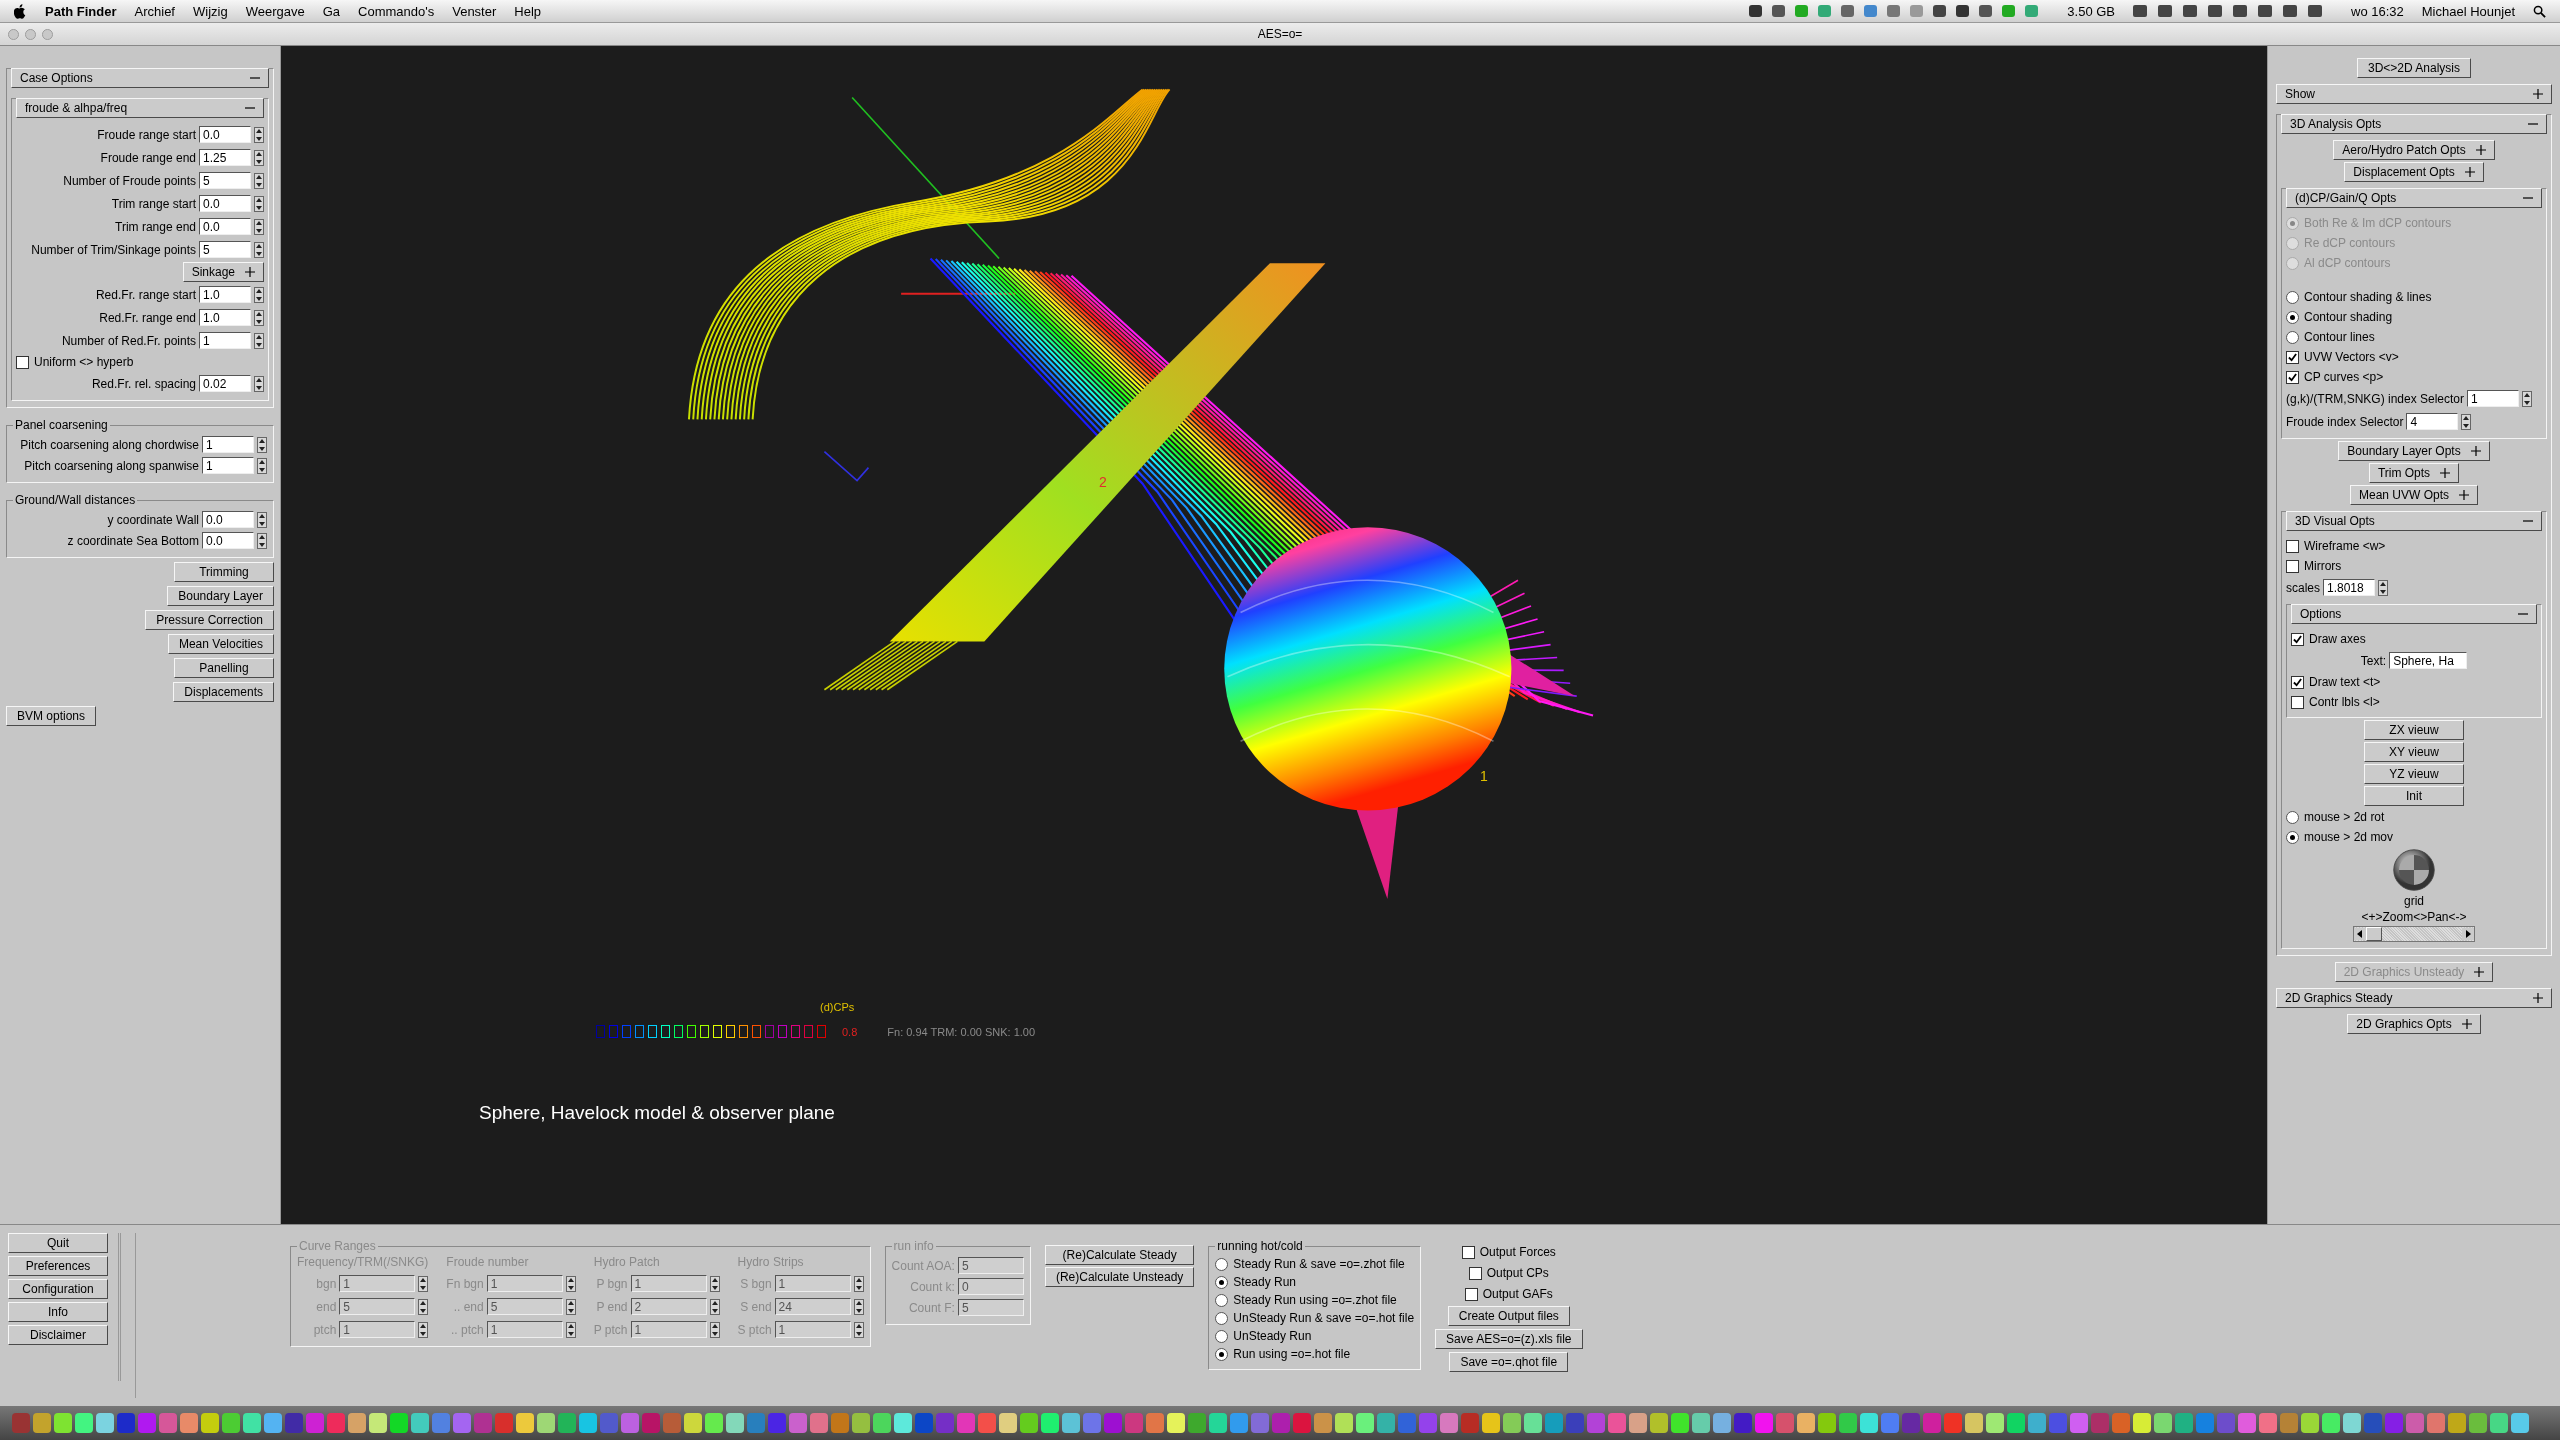 The height and width of the screenshot is (1440, 2560). Describe the element at coordinates (2414, 934) in the screenshot. I see `scrollbar` at that location.